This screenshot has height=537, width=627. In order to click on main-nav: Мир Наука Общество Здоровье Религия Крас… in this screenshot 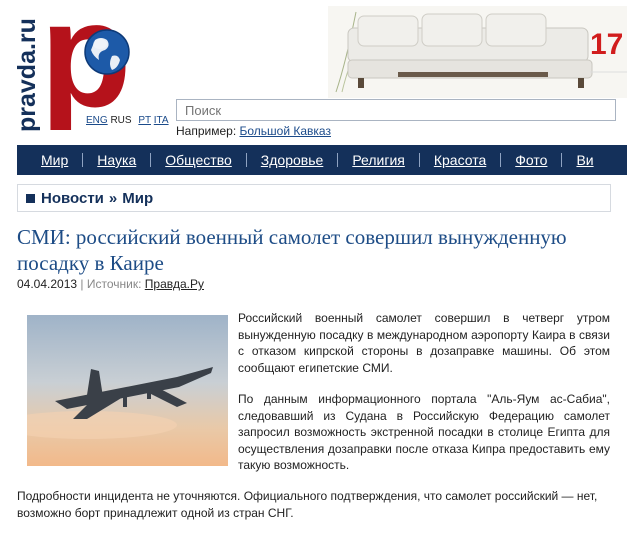, I will do `click(322, 160)`.